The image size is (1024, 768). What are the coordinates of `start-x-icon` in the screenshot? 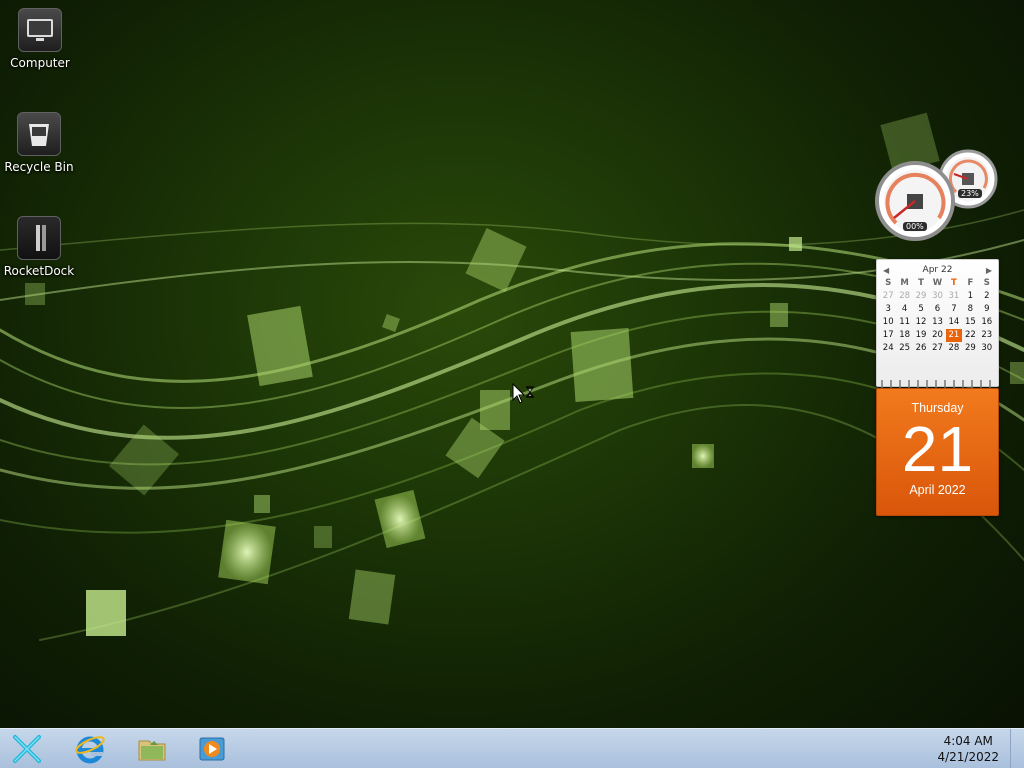 It's located at (27, 749).